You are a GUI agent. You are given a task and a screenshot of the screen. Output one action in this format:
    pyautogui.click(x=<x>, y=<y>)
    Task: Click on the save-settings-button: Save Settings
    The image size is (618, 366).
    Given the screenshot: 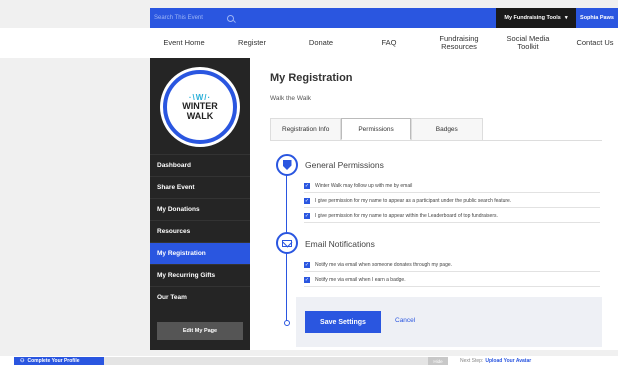 What is the action you would take?
    pyautogui.click(x=343, y=322)
    